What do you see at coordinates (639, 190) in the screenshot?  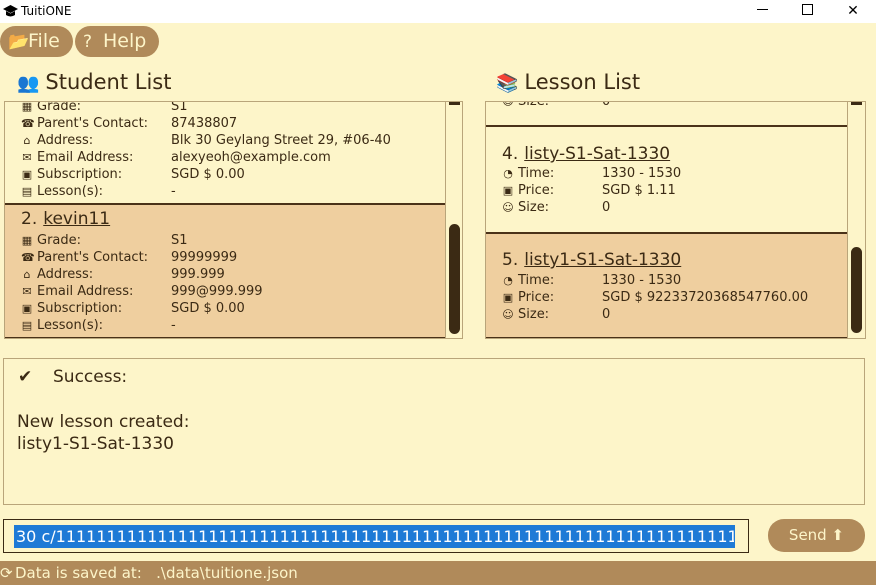 I see `price-value: SGD $ 1.11` at bounding box center [639, 190].